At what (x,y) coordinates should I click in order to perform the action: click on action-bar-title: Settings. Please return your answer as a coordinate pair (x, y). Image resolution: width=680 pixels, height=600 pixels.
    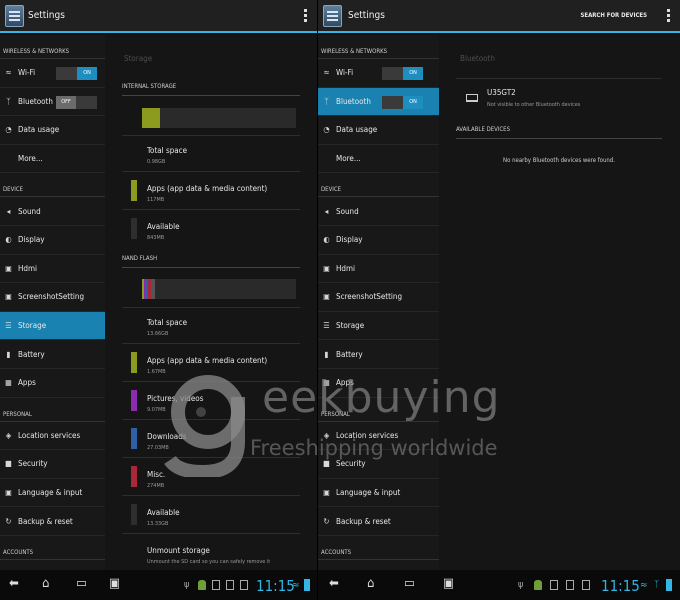
    Looking at the image, I should click on (46, 15).